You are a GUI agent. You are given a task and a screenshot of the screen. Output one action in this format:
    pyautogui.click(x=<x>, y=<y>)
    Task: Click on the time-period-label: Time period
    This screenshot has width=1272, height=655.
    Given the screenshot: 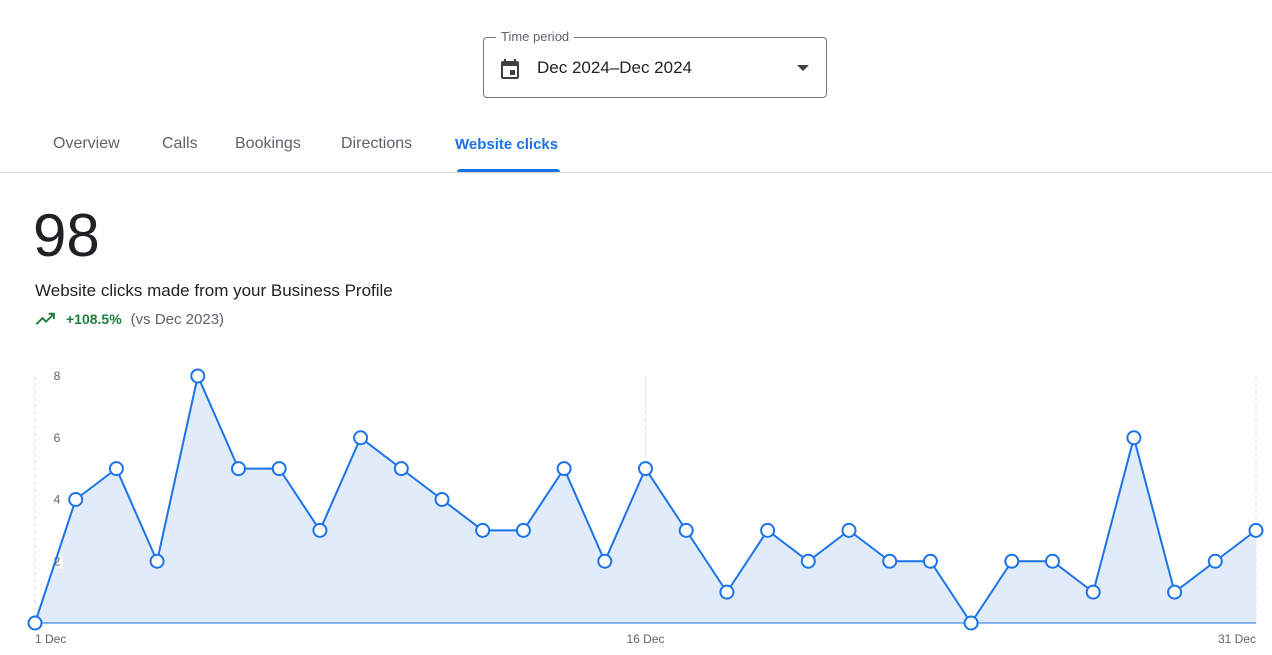 What is the action you would take?
    pyautogui.click(x=535, y=37)
    